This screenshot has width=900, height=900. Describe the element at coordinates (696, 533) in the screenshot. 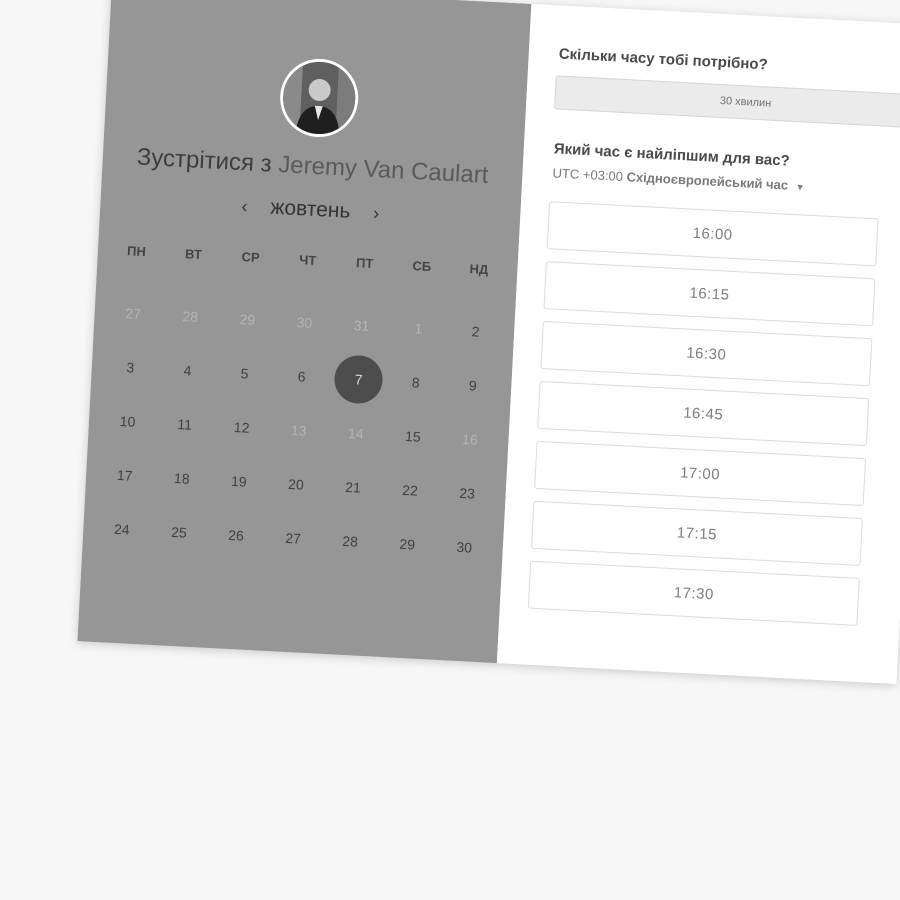

I see `time-slot: 17:15` at that location.